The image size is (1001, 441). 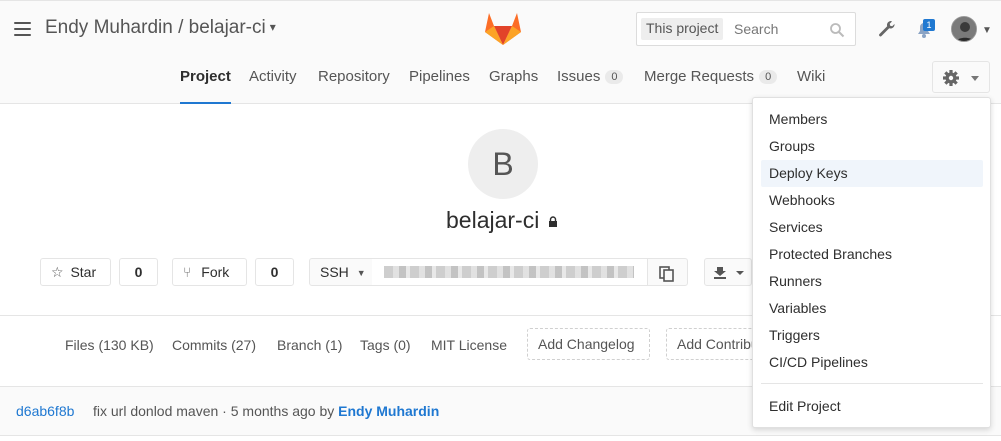 I want to click on user-menu-caret-icon: ▼, so click(x=987, y=30).